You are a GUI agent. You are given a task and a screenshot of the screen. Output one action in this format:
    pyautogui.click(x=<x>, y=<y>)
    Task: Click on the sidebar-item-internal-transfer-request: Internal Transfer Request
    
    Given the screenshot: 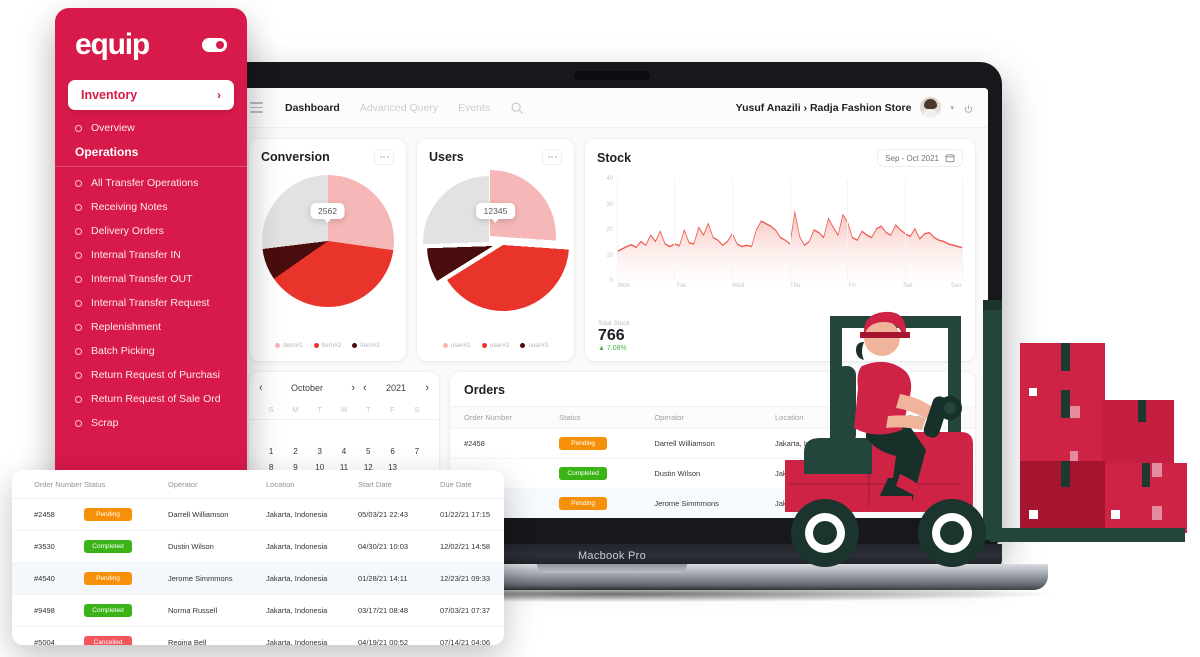 What is the action you would take?
    pyautogui.click(x=151, y=303)
    